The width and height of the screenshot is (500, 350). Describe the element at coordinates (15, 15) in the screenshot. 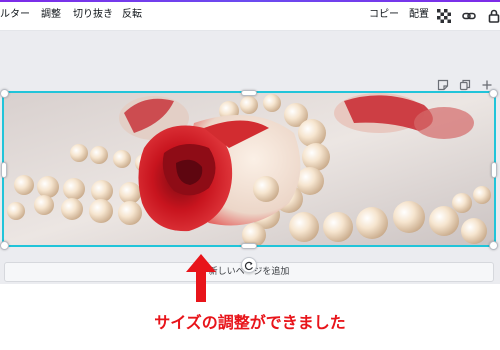

I see `filter-button: ルター` at that location.